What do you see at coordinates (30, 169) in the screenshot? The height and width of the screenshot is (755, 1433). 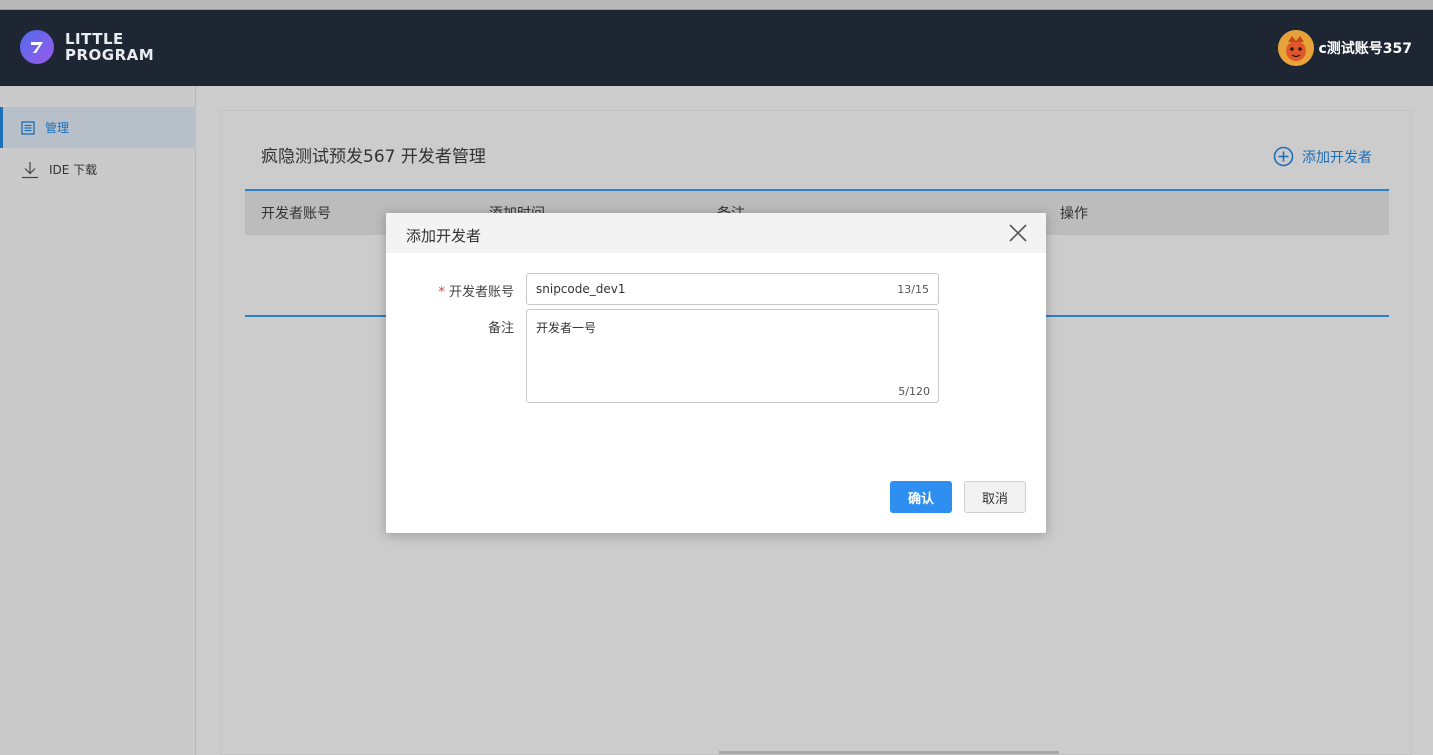 I see `download-icon` at bounding box center [30, 169].